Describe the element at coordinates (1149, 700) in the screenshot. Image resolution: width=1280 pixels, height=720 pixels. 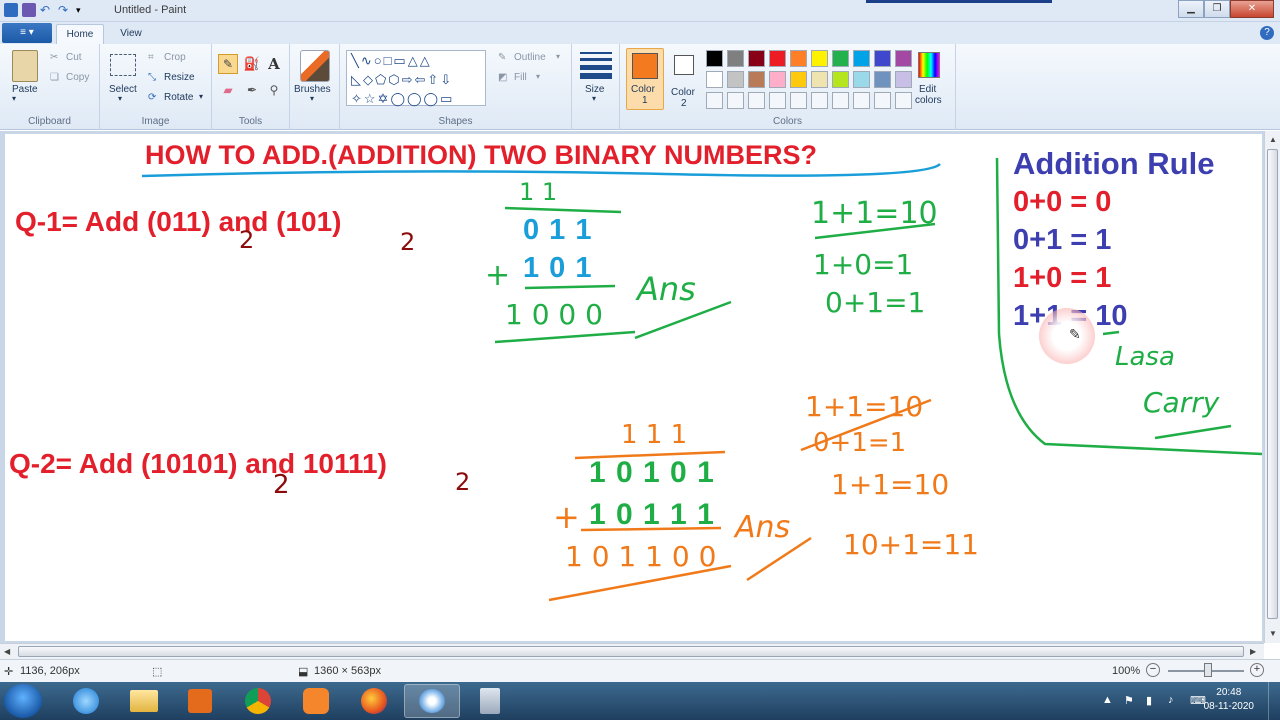
I see `network-icon: ▮` at that location.